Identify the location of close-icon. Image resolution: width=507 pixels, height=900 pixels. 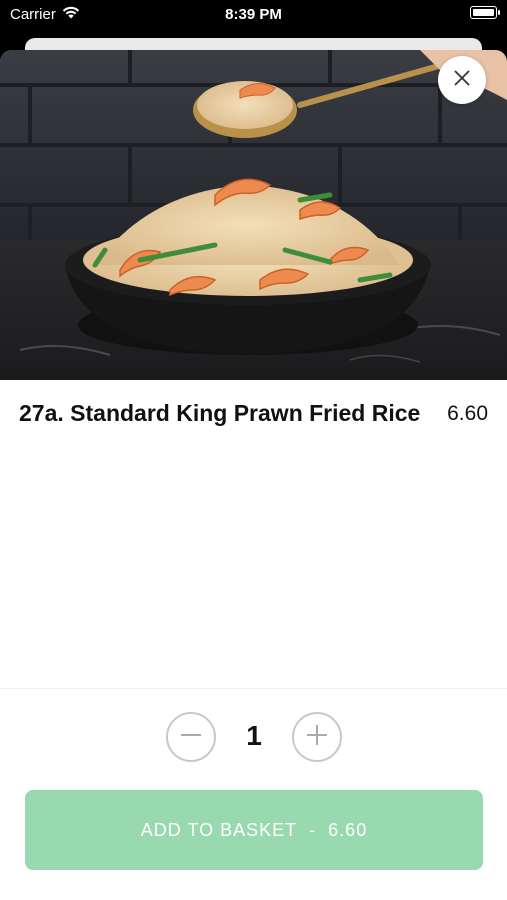
(462, 80).